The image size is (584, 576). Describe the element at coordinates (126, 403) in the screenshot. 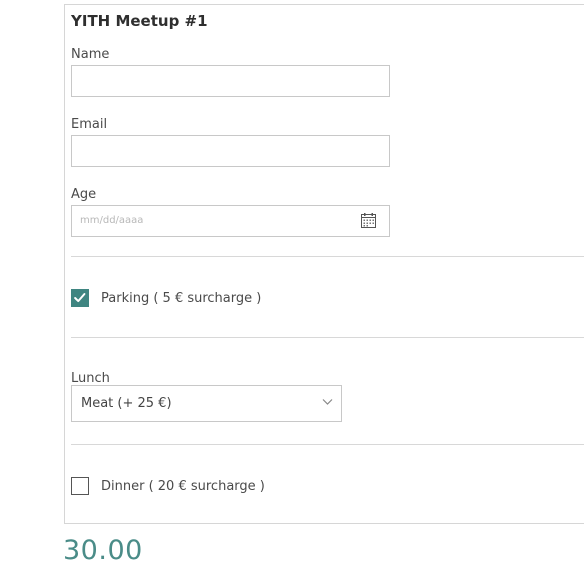

I see `lunch-selected-value: Meat (+ 25 €)` at that location.